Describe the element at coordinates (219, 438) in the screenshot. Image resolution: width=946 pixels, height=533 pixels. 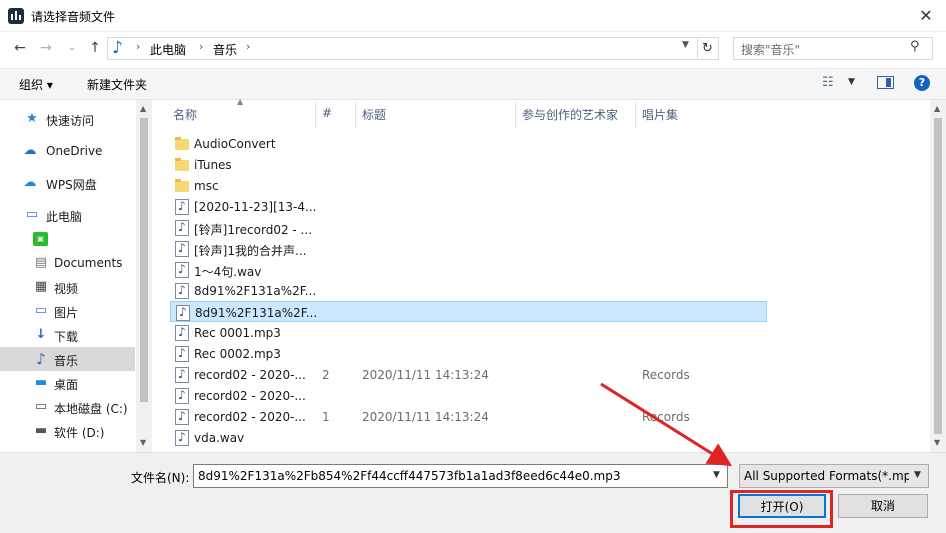
I see `file-name: vda.wav` at that location.